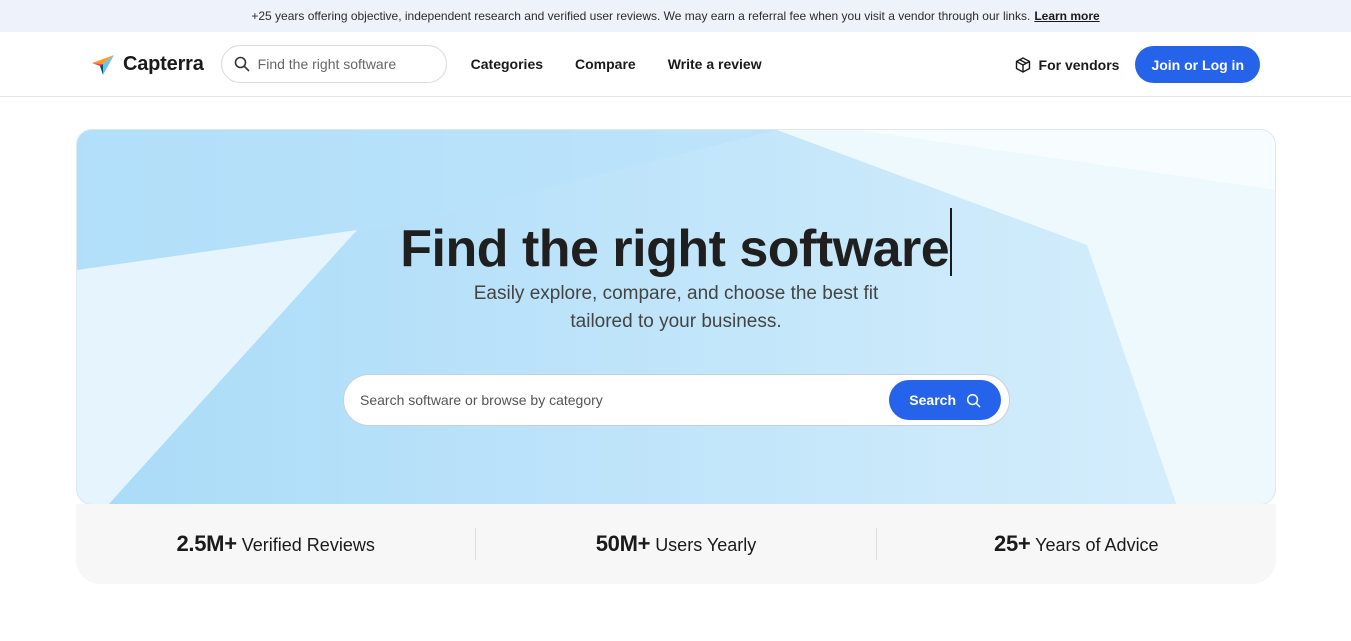 The height and width of the screenshot is (641, 1351). What do you see at coordinates (206, 543) in the screenshot?
I see `stat-number: 2.5M+` at bounding box center [206, 543].